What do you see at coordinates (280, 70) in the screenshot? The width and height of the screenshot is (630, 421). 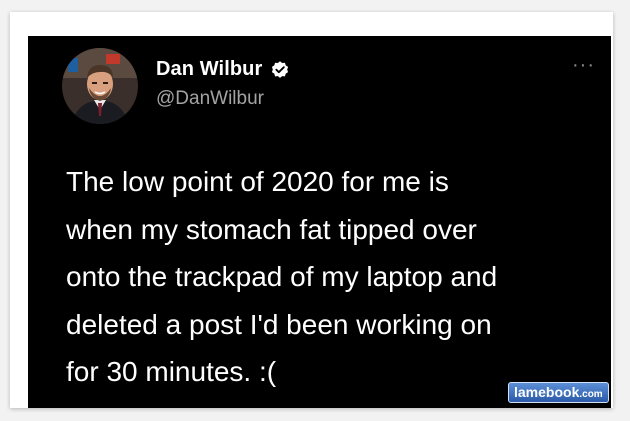 I see `verified-badge-icon` at bounding box center [280, 70].